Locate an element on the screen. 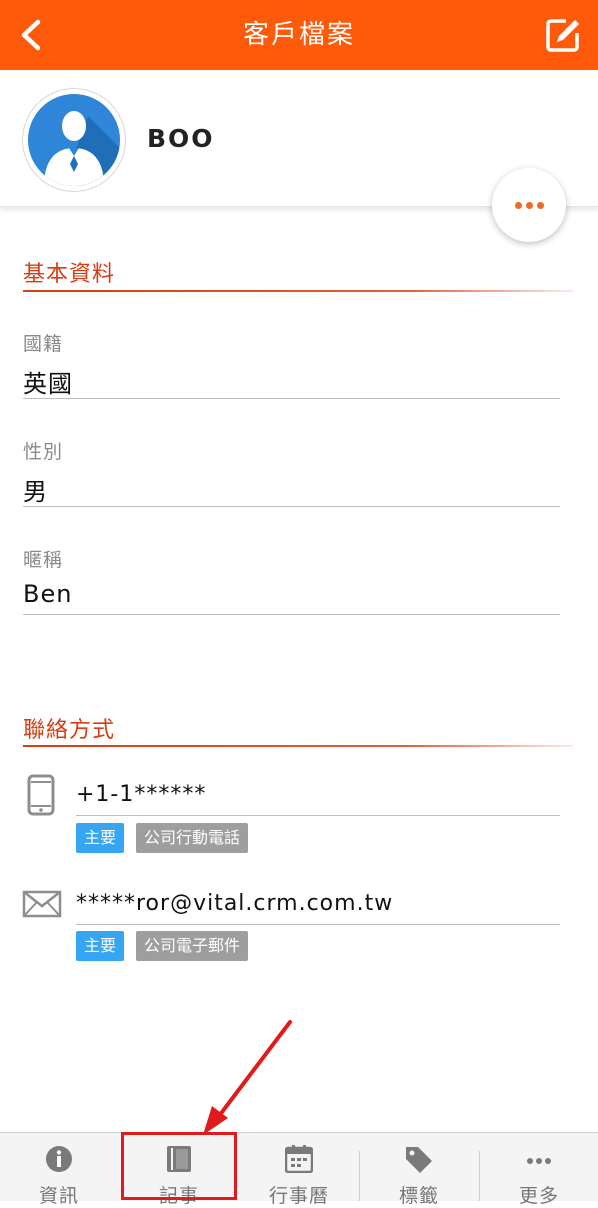 The height and width of the screenshot is (1208, 598). contact-title: 聯絡方式 is located at coordinates (69, 730).